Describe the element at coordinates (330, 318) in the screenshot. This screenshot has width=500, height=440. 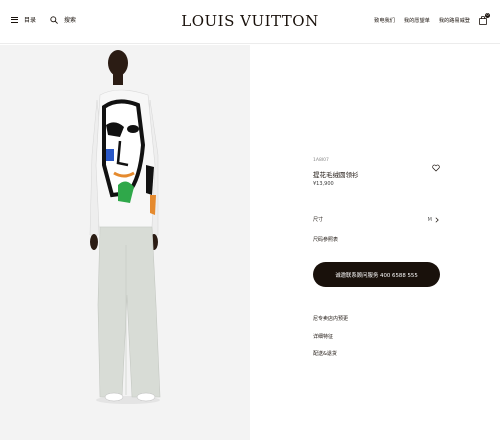
I see `store-reservation-link: 尼专卖店内预更` at that location.